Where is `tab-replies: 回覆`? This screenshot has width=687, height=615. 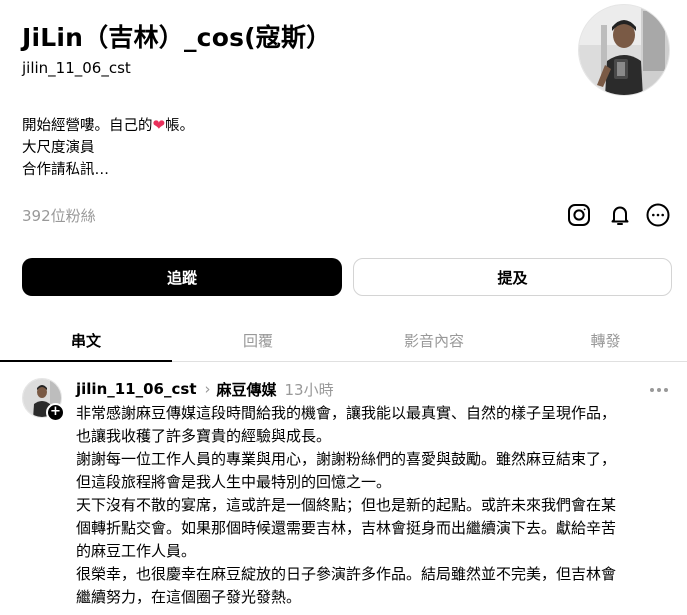
tab-replies: 回覆 is located at coordinates (258, 340).